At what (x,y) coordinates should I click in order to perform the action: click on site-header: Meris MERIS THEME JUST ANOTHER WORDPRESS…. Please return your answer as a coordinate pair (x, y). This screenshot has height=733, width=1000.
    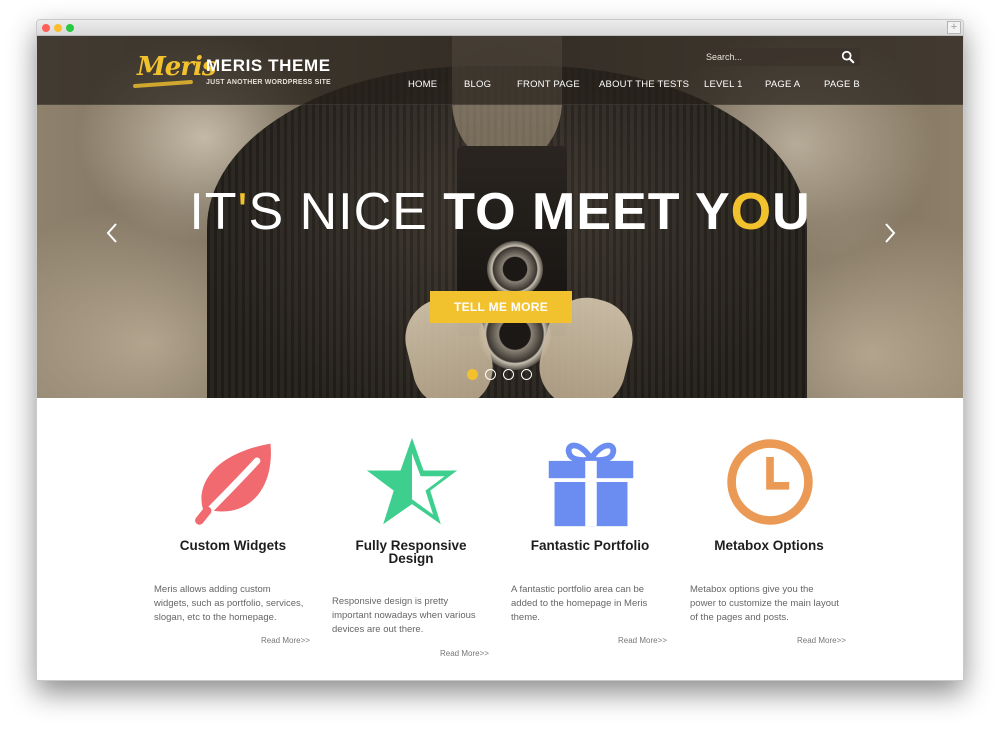
    Looking at the image, I should click on (500, 70).